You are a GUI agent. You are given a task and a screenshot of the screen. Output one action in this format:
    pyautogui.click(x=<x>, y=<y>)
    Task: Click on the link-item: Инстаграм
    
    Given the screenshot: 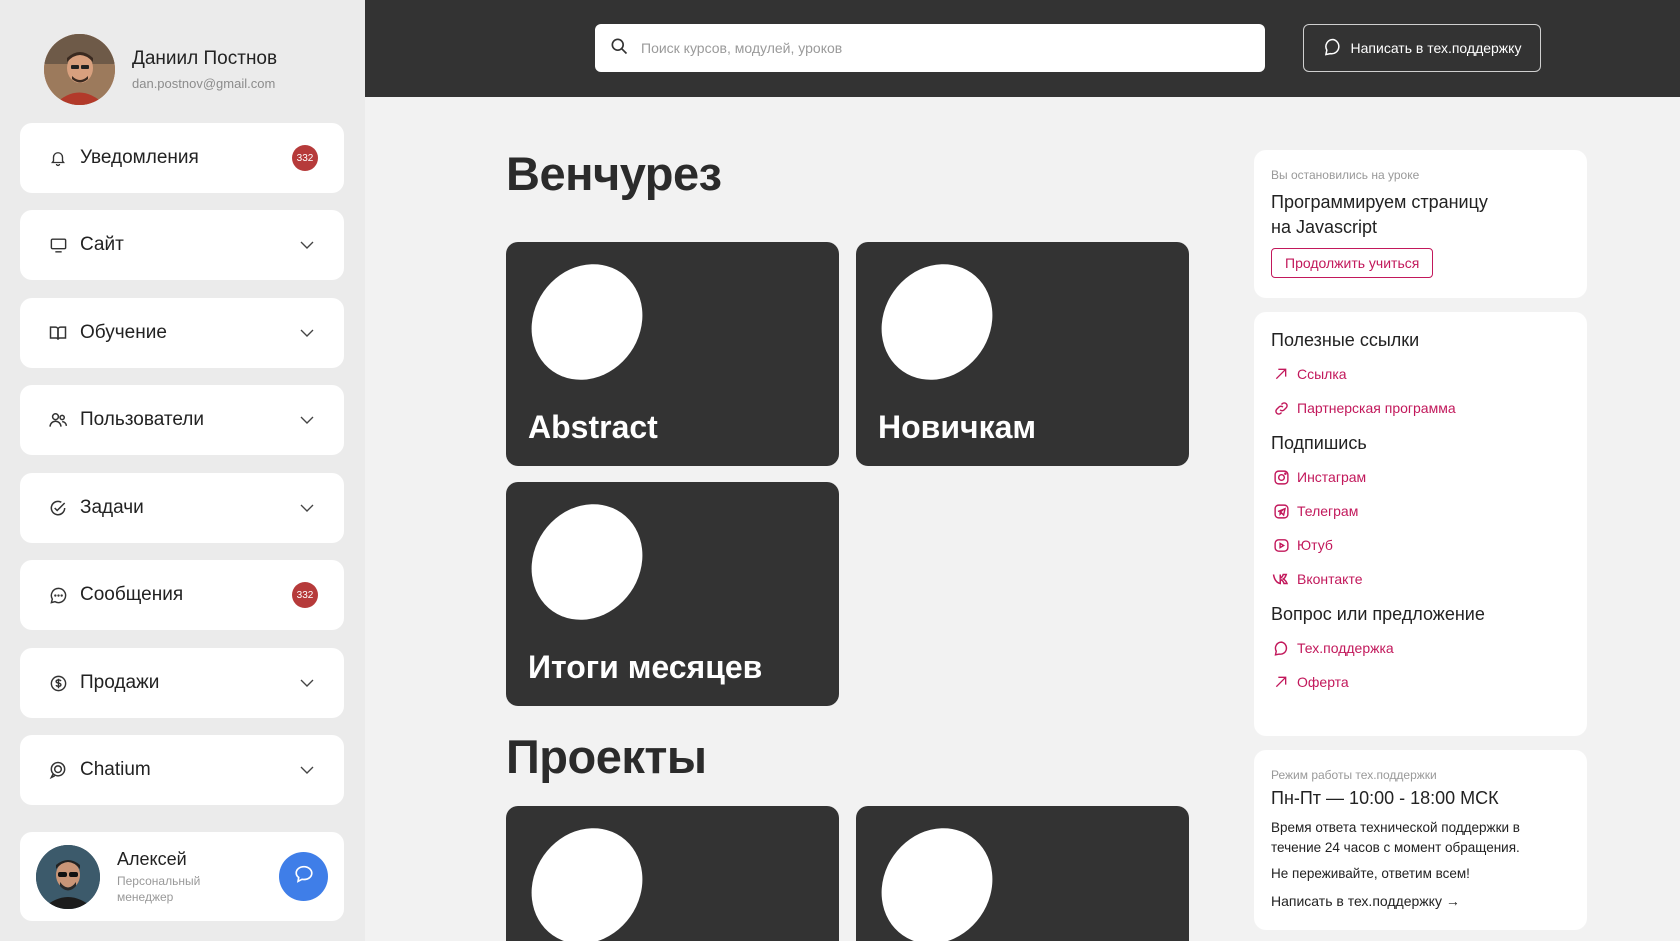 What is the action you would take?
    pyautogui.click(x=1420, y=477)
    